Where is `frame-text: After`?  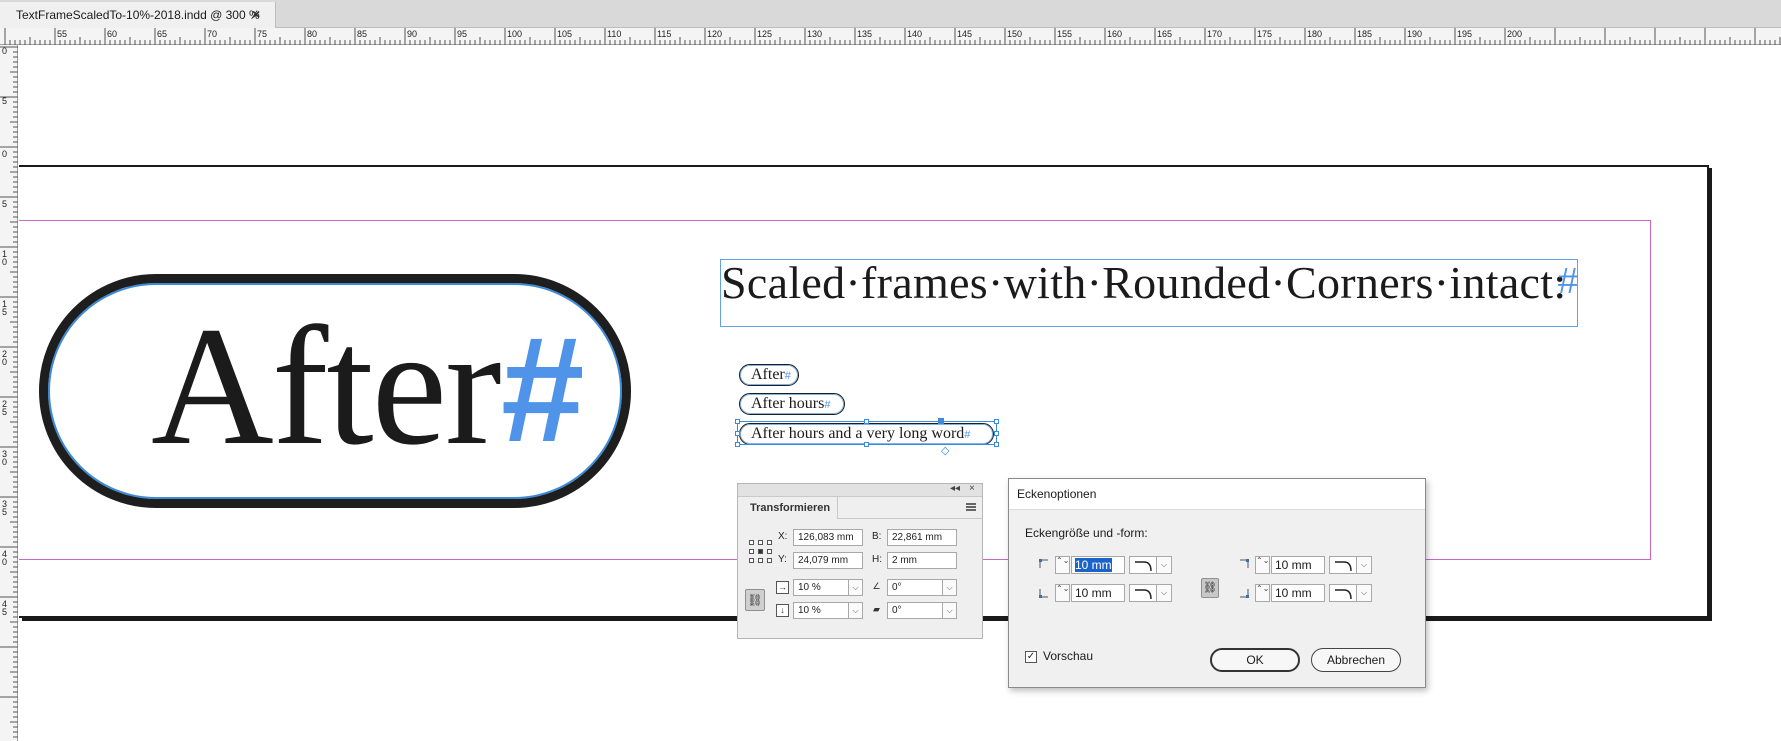
frame-text: After is located at coordinates (768, 374).